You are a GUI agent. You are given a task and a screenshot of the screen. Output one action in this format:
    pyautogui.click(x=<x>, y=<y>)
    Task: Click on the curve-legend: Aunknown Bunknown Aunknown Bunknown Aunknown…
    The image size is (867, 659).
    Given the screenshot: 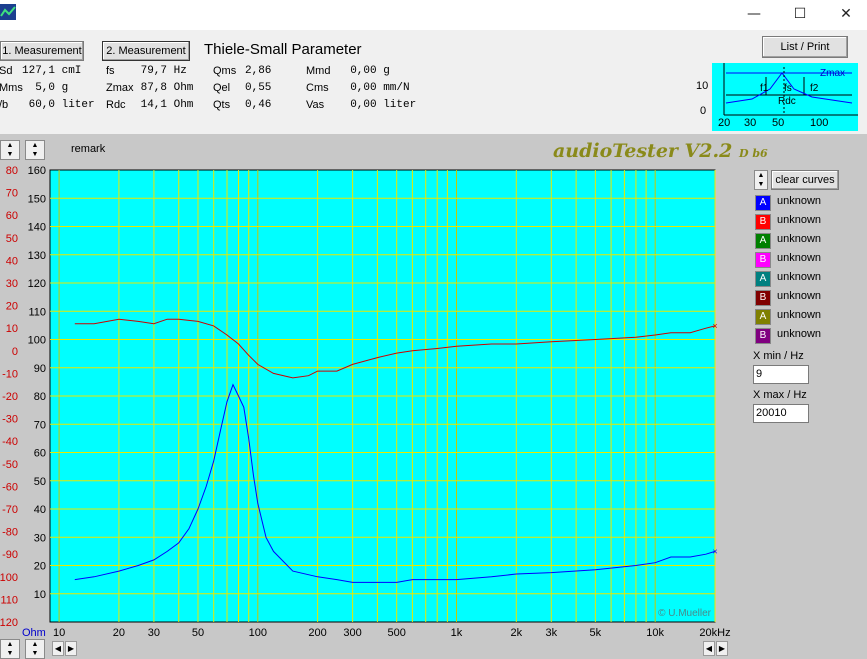 What is the action you would take?
    pyautogui.click(x=807, y=269)
    